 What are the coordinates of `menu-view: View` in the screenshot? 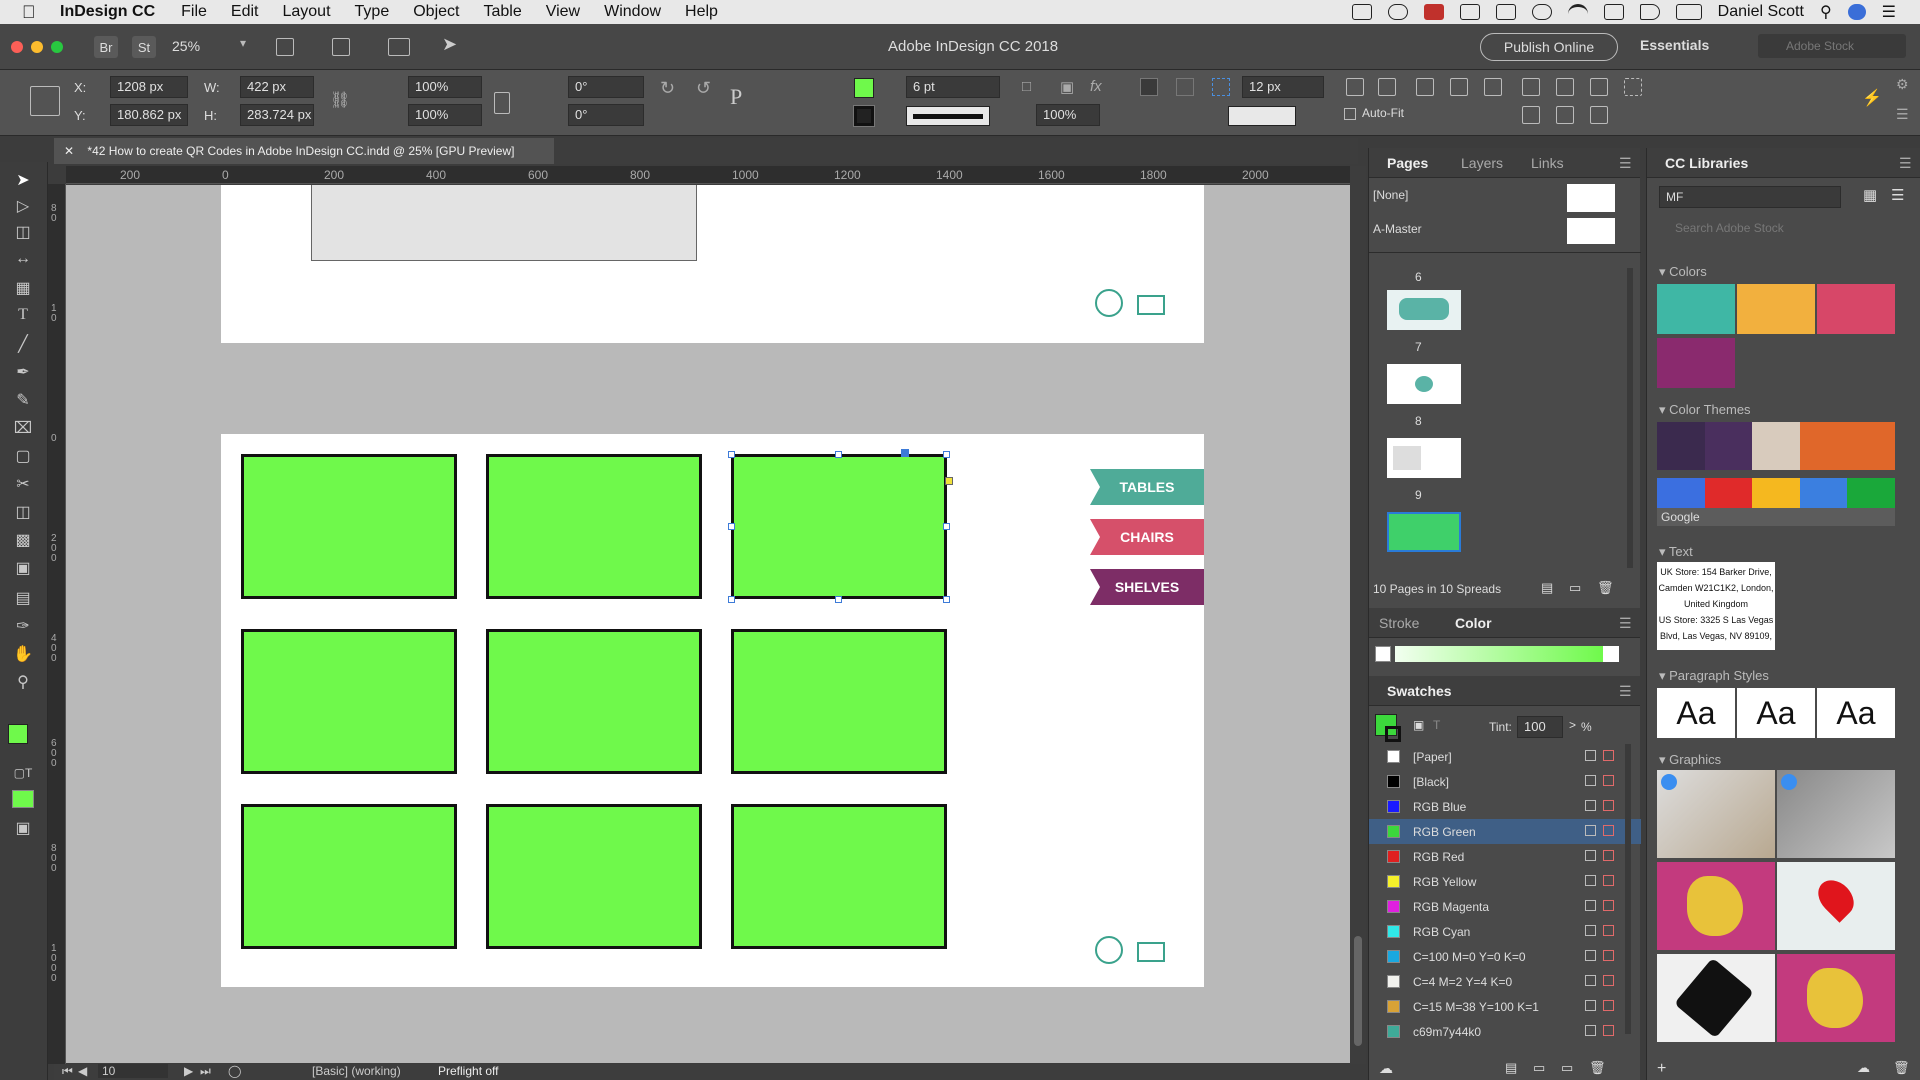 It's located at (563, 12).